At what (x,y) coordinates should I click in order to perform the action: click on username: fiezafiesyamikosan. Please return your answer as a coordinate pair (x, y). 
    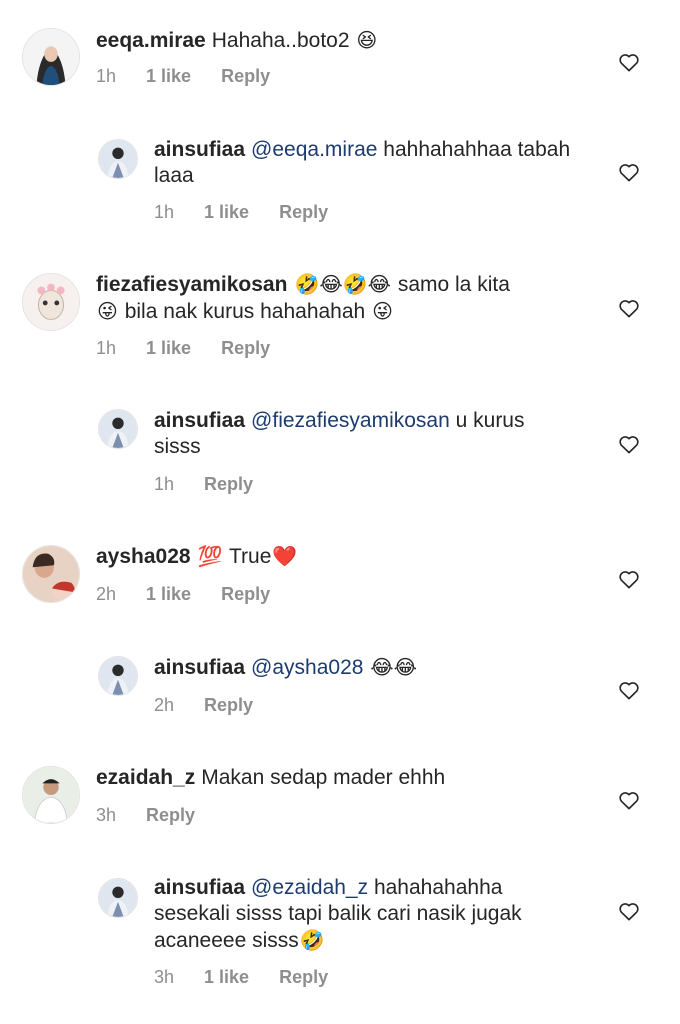
    Looking at the image, I should click on (191, 284).